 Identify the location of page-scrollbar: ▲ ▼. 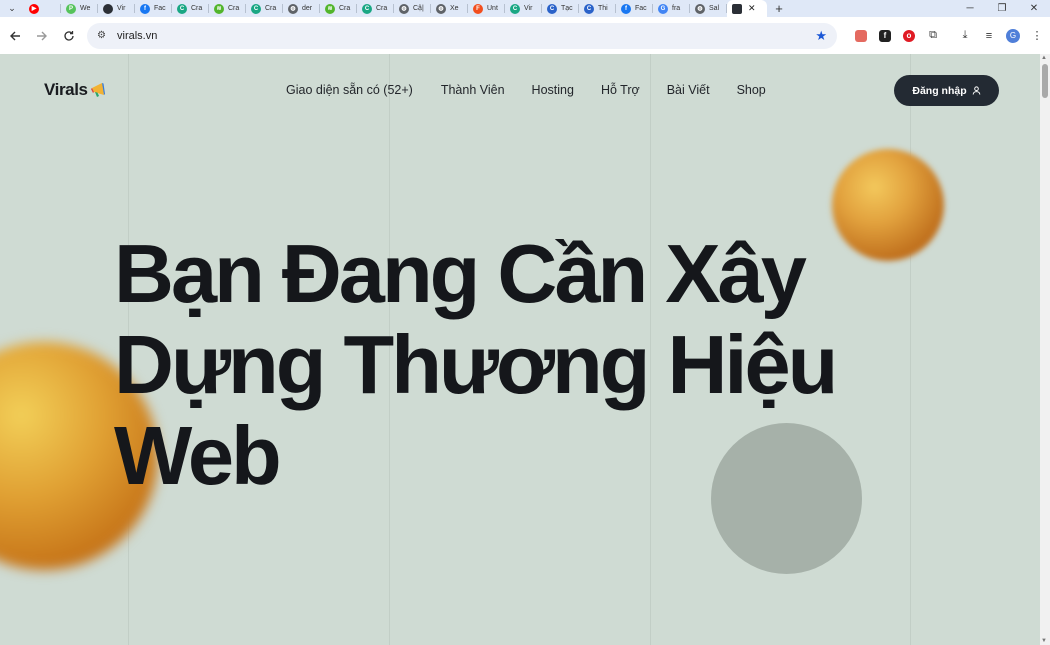
(1045, 349).